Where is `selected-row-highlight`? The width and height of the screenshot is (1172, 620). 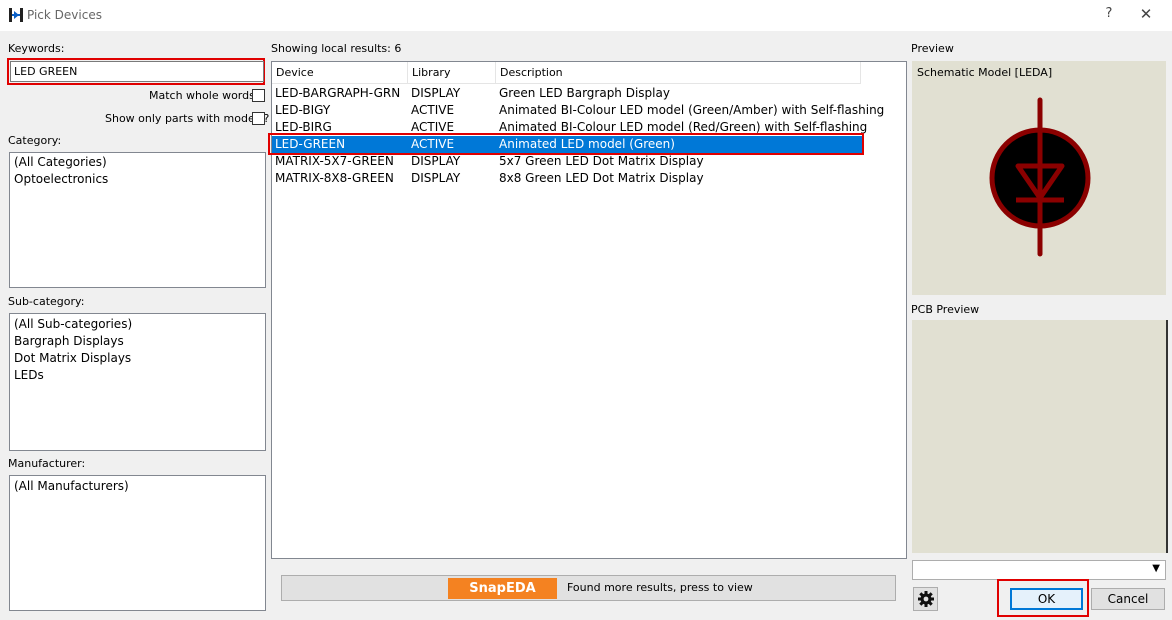
selected-row-highlight is located at coordinates (566, 144).